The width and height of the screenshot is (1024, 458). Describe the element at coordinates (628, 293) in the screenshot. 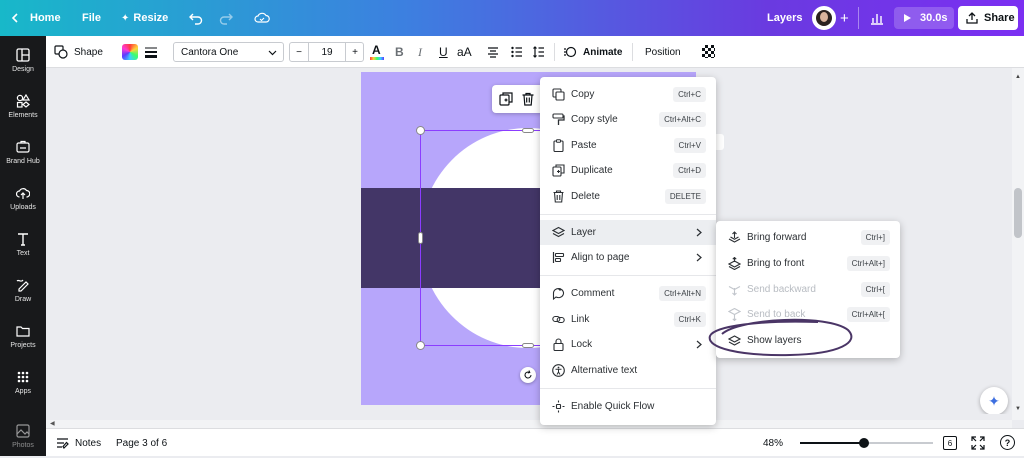

I see `menu-item-comment: Comment Ctrl+Alt+N` at that location.